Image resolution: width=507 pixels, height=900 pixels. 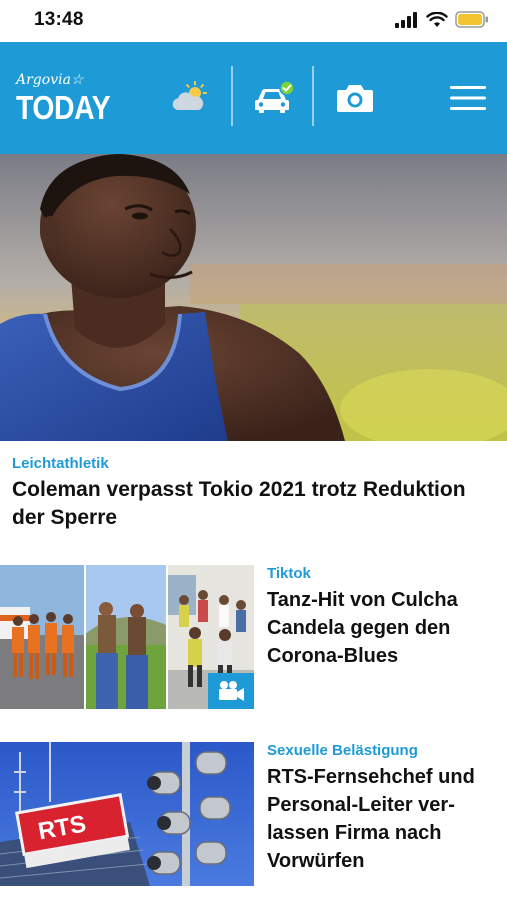 I want to click on camera-icon, so click(x=355, y=98).